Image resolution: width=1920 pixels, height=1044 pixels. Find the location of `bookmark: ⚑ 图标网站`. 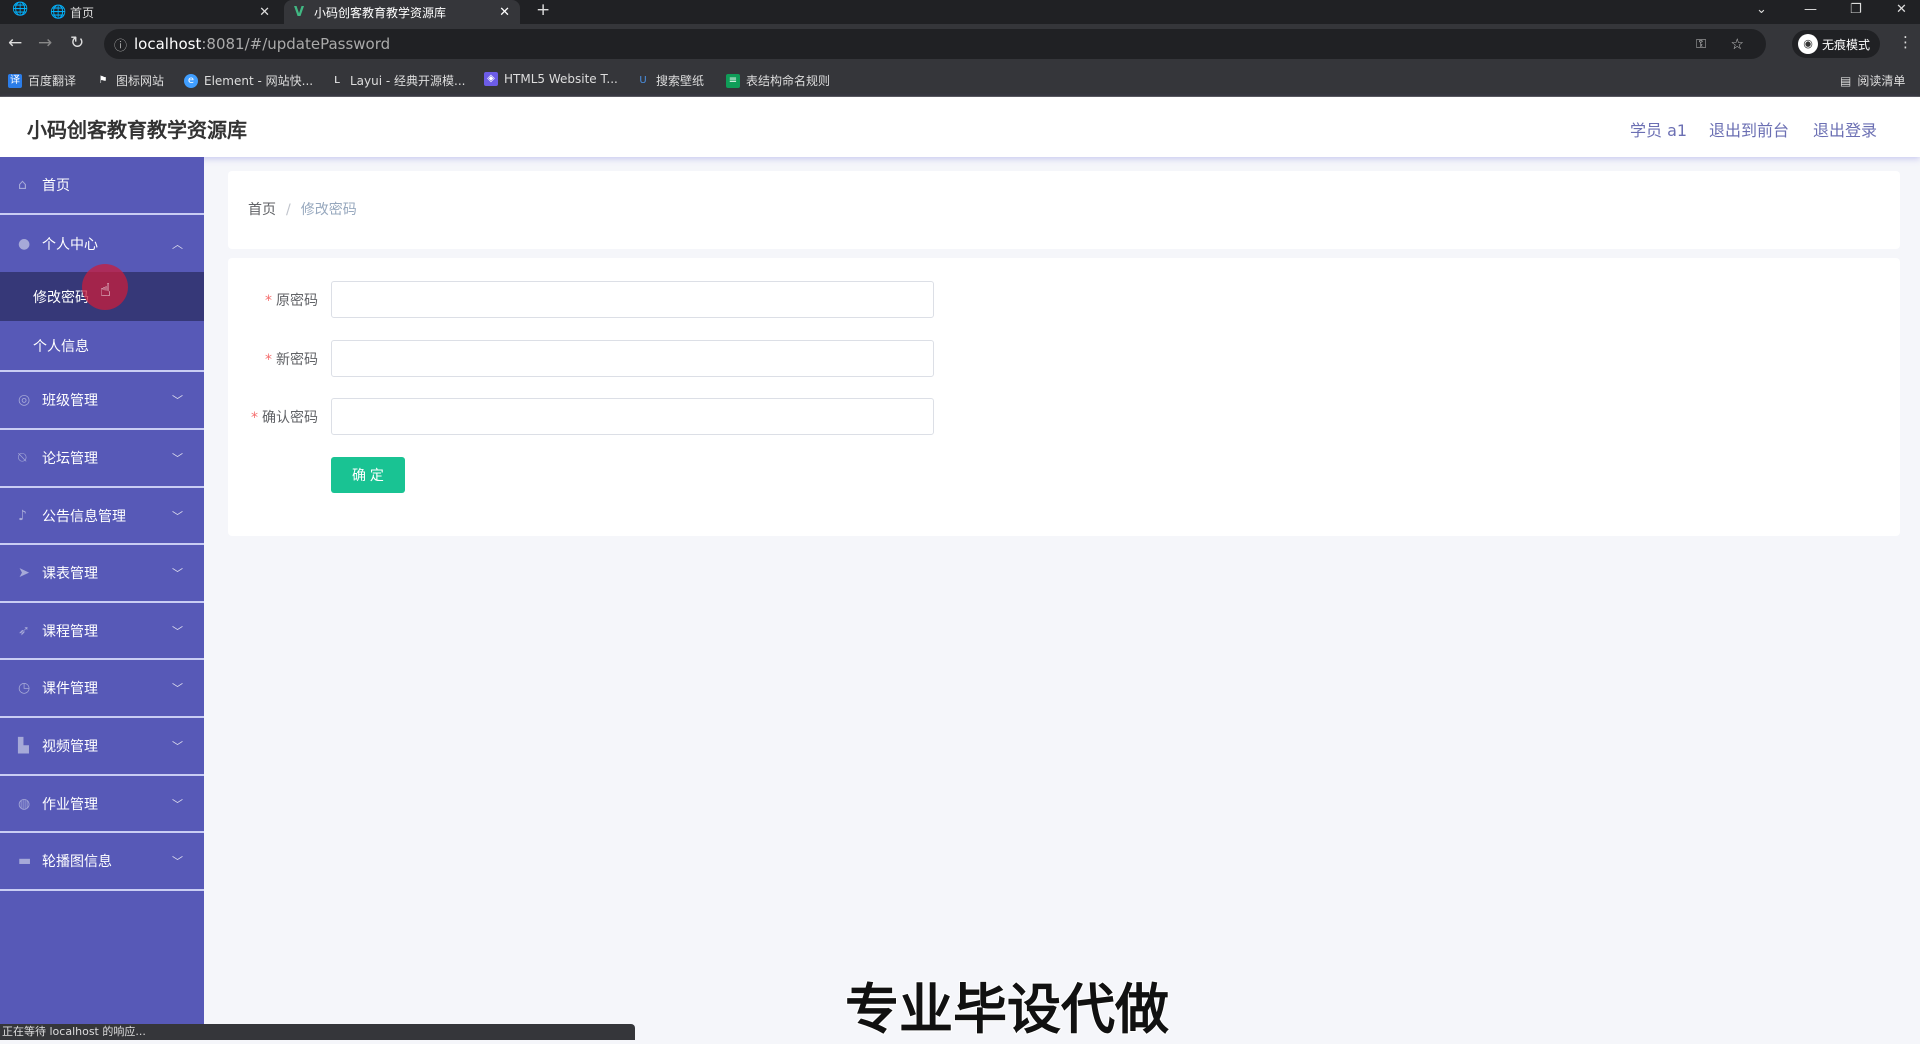

bookmark: ⚑ 图标网站 is located at coordinates (130, 80).